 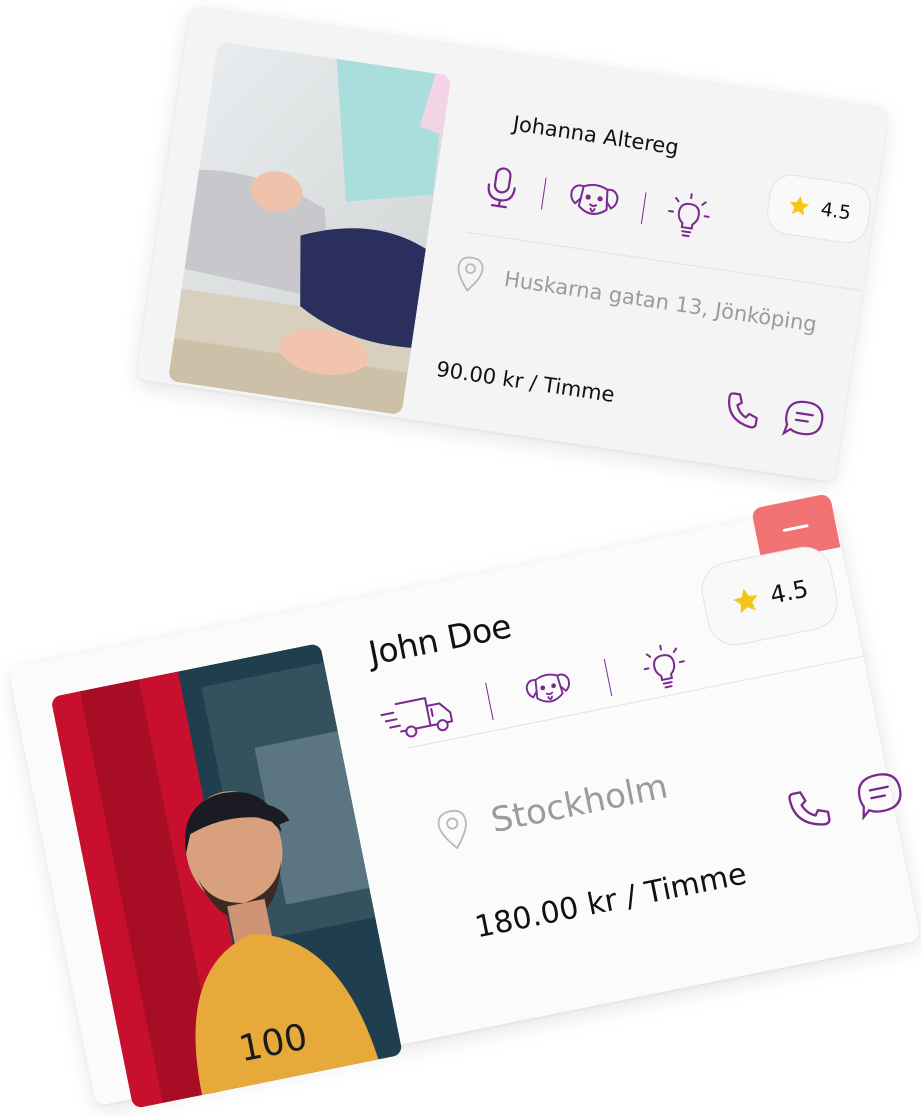 I want to click on service-icons, so click(x=597, y=201).